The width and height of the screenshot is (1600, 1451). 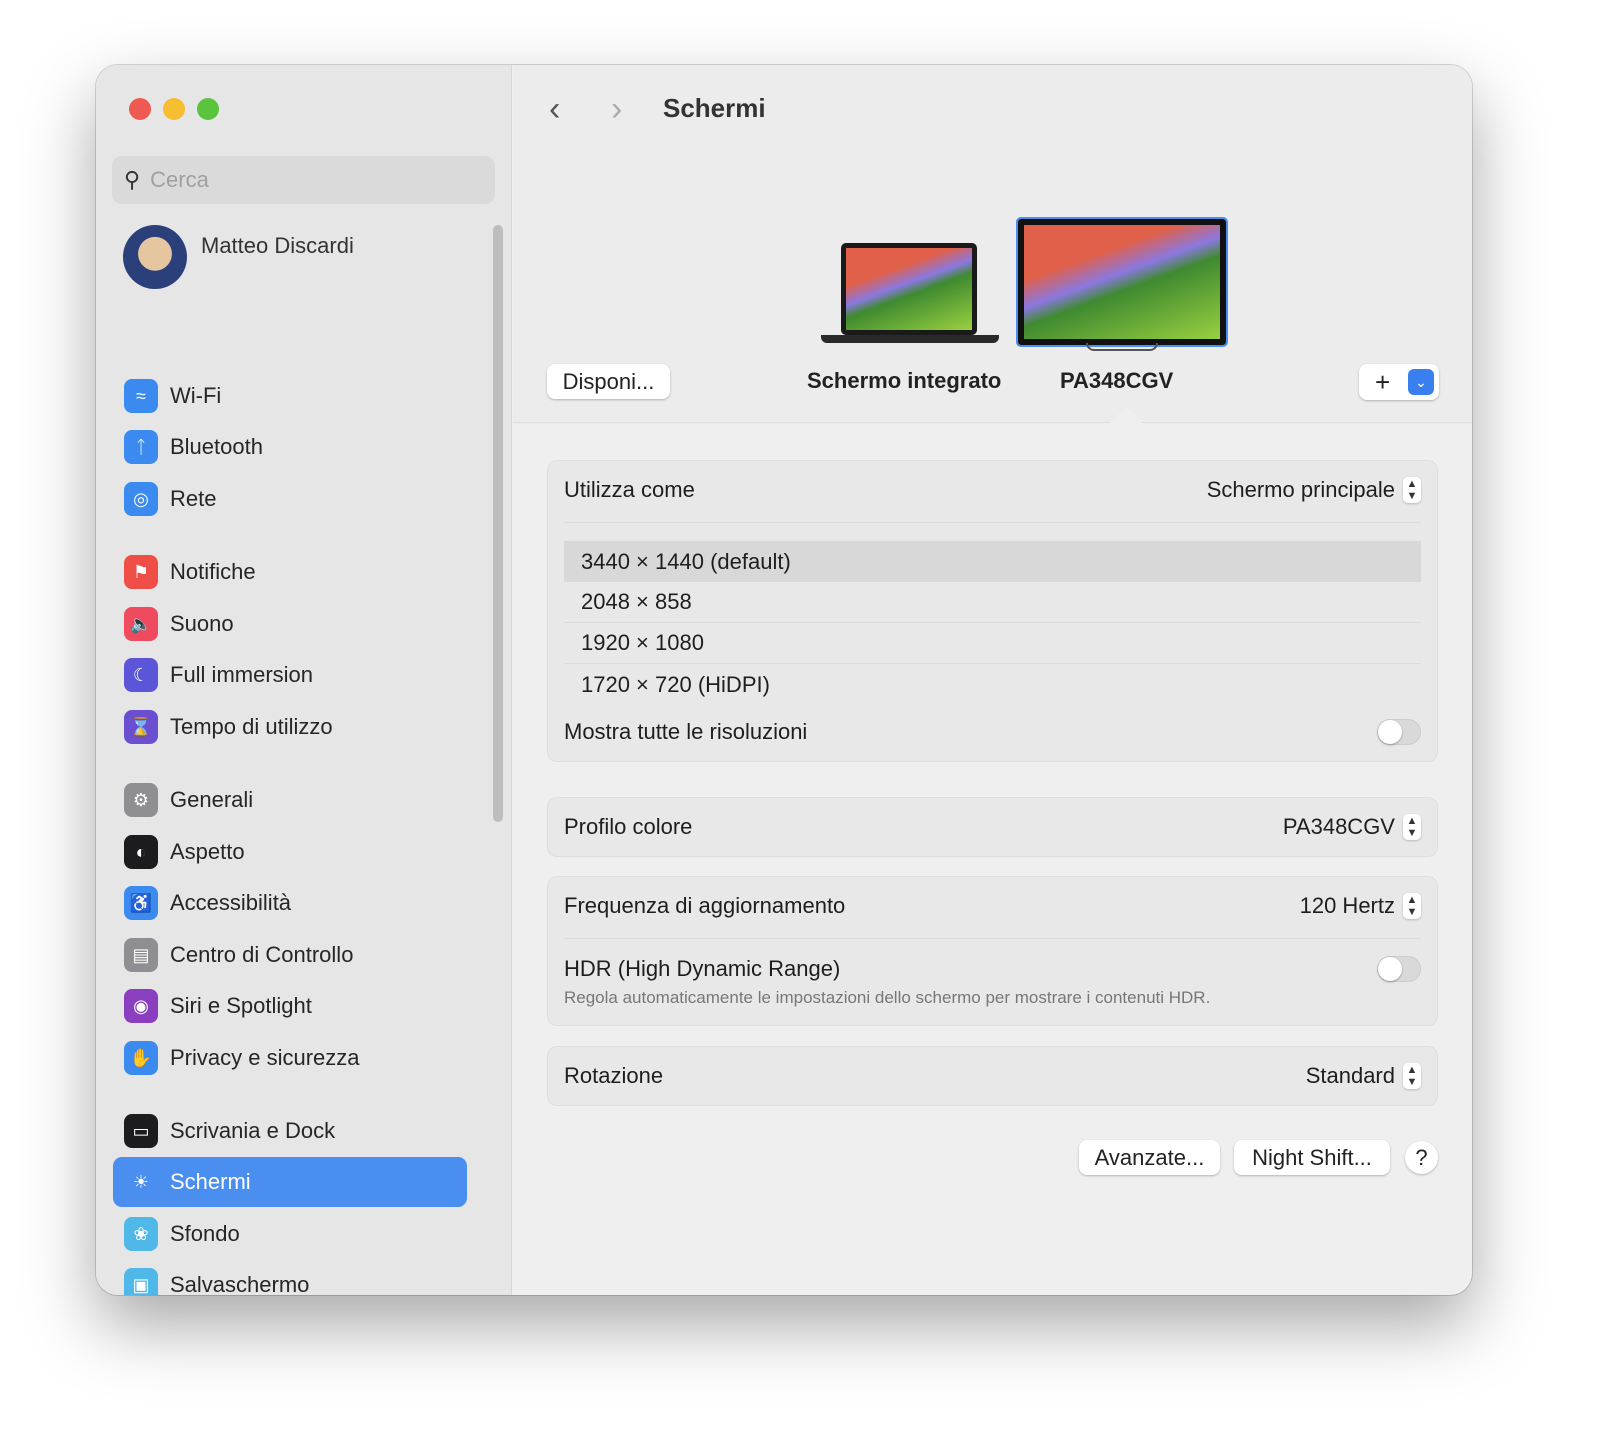 What do you see at coordinates (205, 1233) in the screenshot?
I see `sidebar-item-label: Sfondo` at bounding box center [205, 1233].